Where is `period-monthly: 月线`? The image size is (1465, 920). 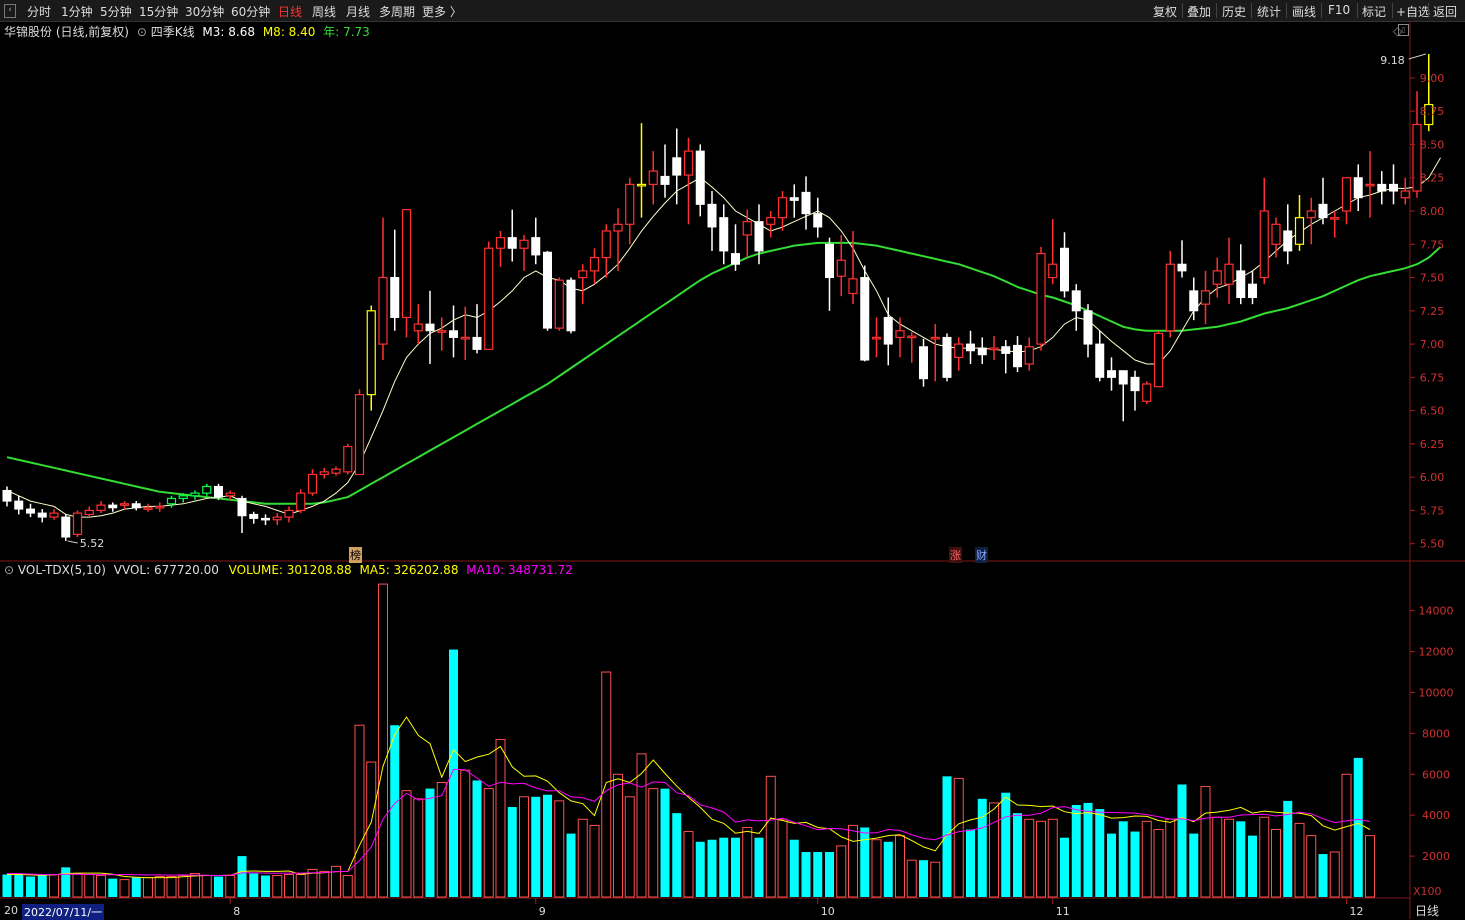 period-monthly: 月线 is located at coordinates (358, 11).